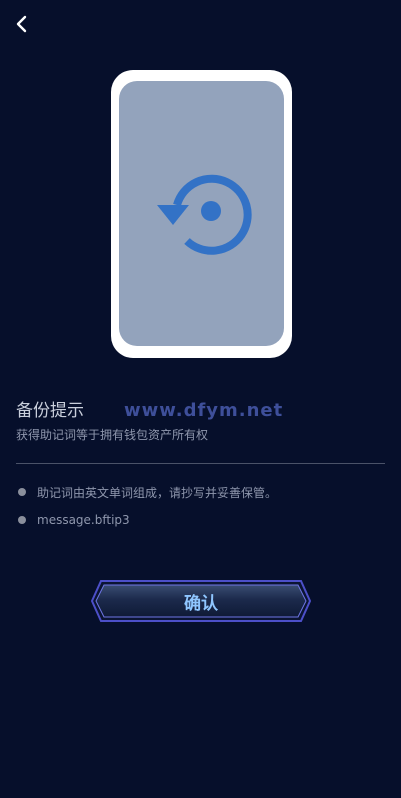 The image size is (401, 798). I want to click on divider, so click(200, 463).